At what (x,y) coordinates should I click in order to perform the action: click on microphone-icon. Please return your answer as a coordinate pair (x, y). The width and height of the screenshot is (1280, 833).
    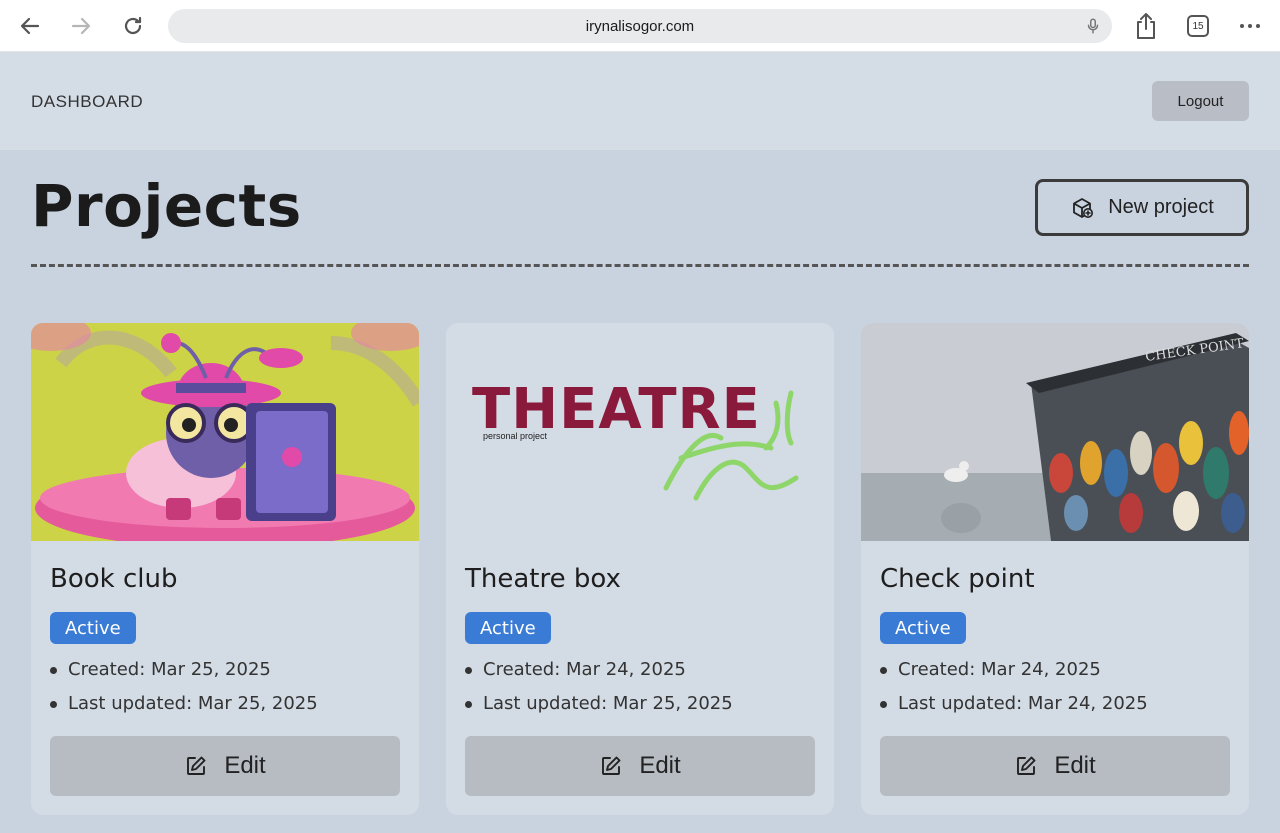
    Looking at the image, I should click on (1093, 26).